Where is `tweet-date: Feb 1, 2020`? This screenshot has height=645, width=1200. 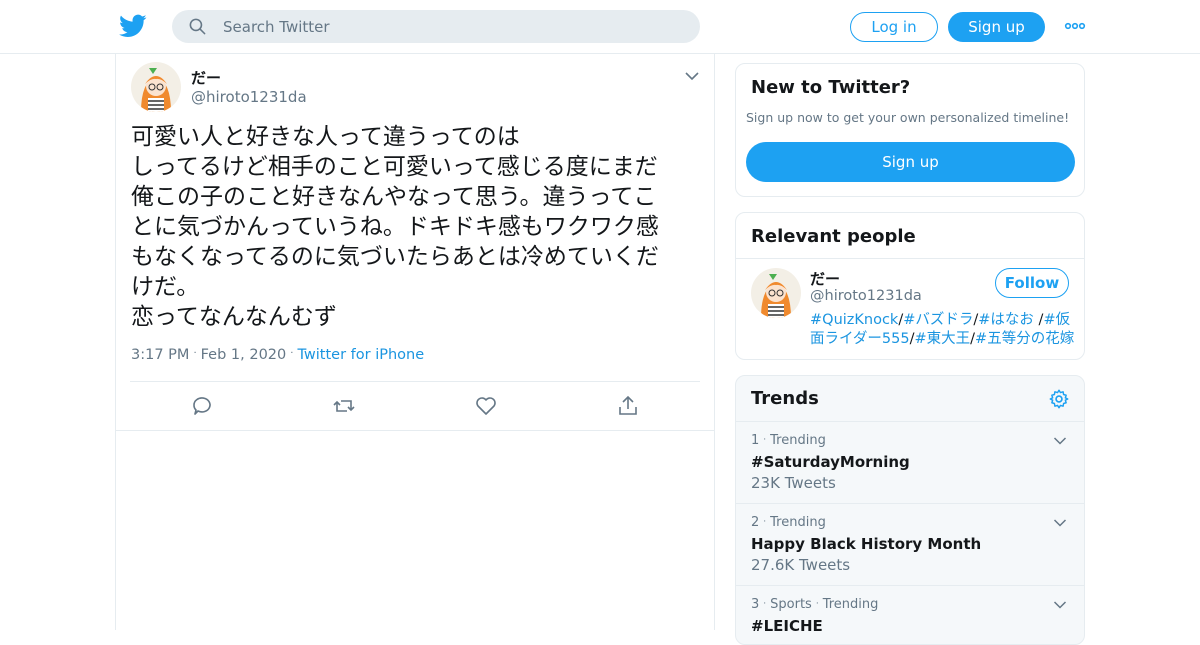
tweet-date: Feb 1, 2020 is located at coordinates (244, 355).